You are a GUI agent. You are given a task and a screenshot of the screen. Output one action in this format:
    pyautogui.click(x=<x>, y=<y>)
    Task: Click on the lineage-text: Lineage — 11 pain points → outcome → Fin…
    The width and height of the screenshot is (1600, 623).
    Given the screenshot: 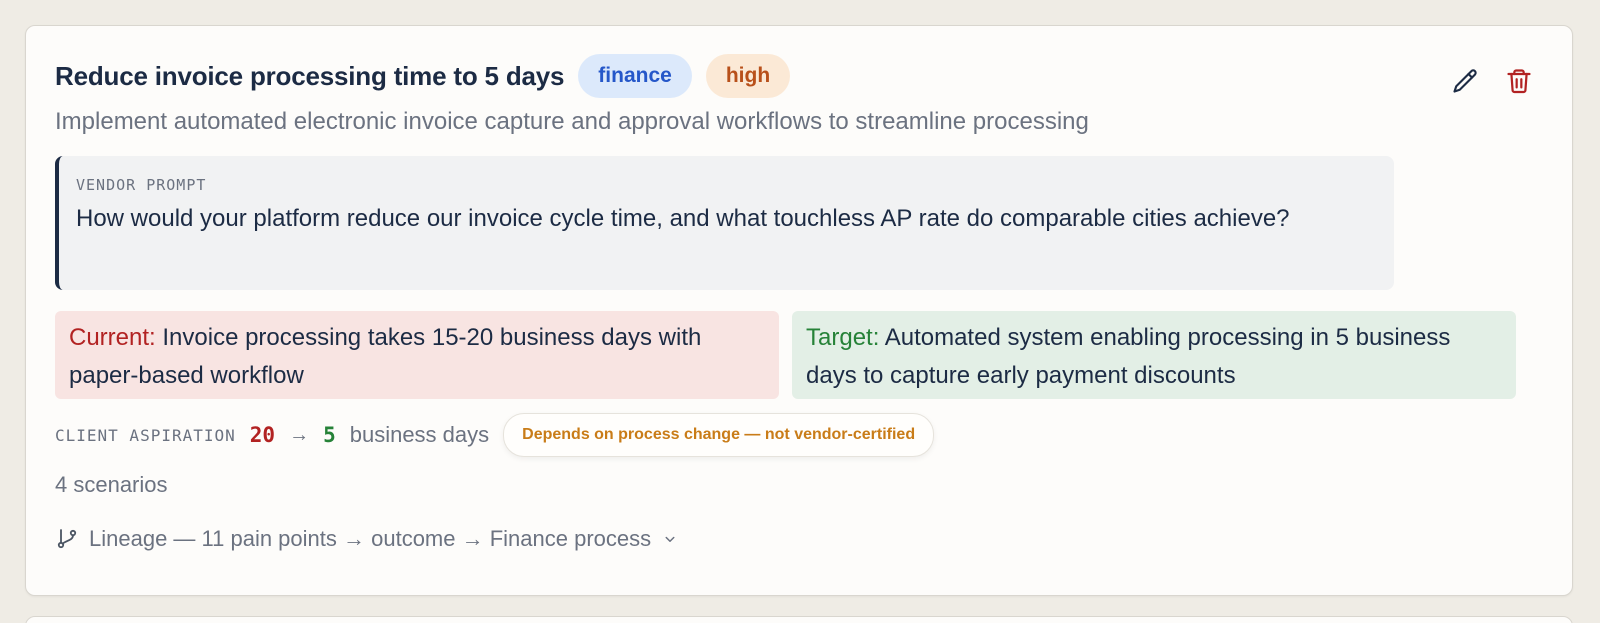 What is the action you would take?
    pyautogui.click(x=370, y=538)
    